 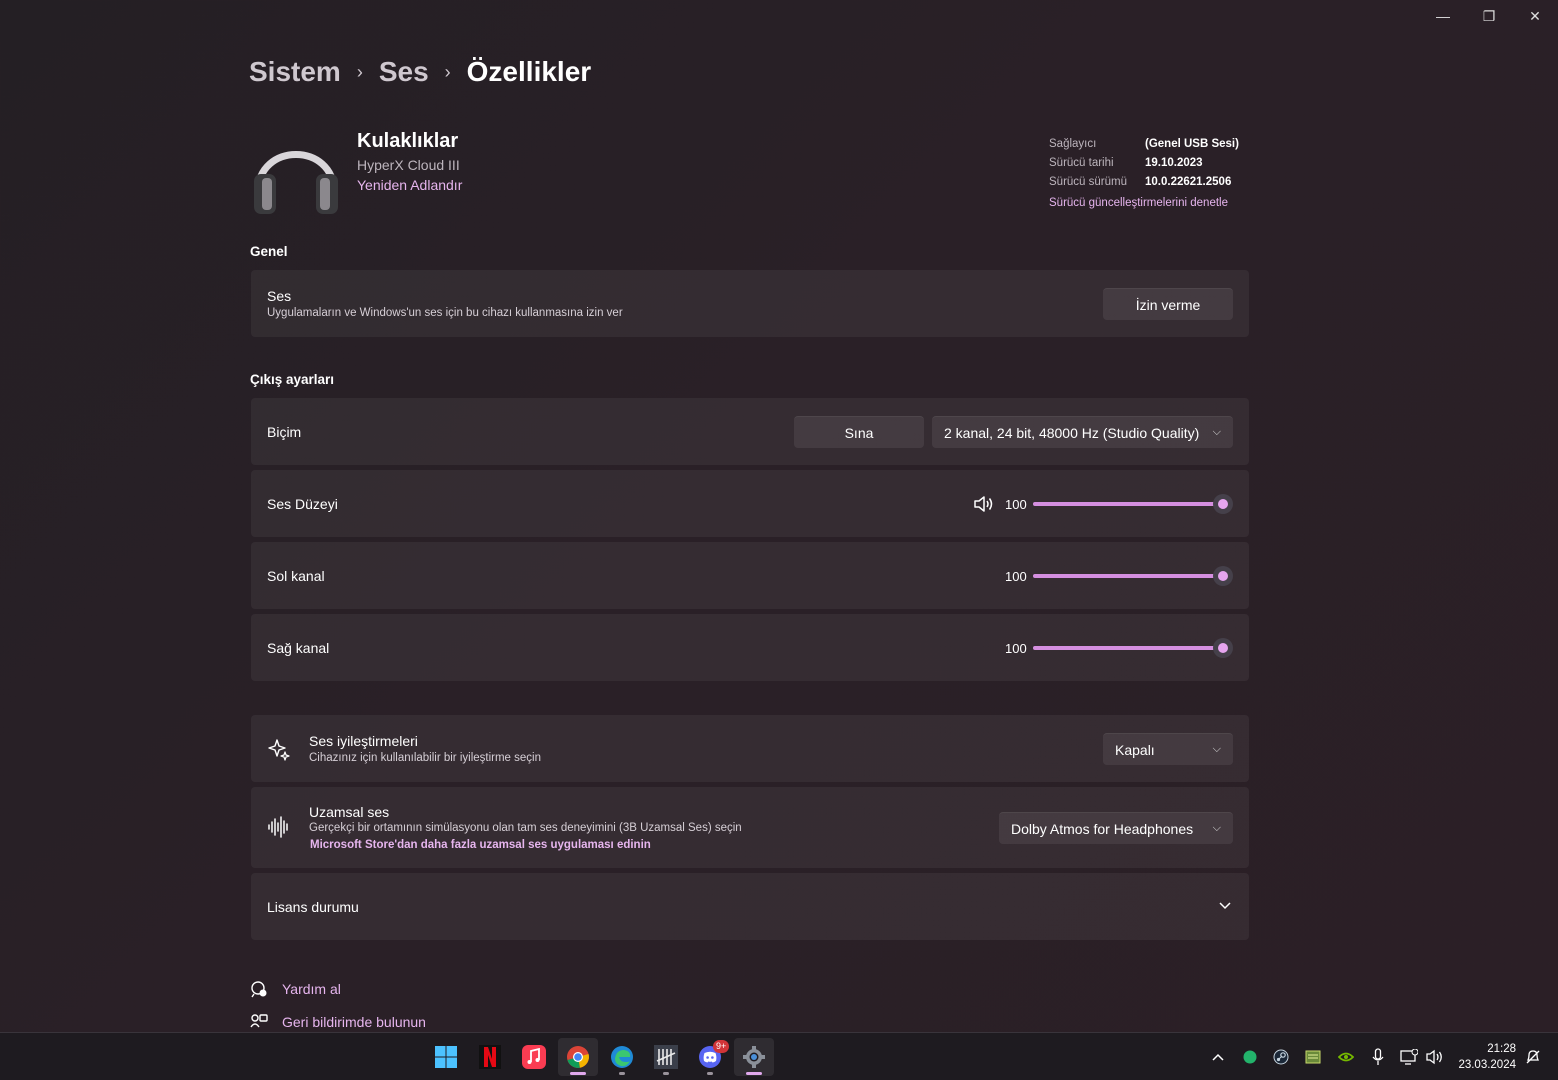 What do you see at coordinates (1016, 648) in the screenshot?
I see `right-channel-value: 100` at bounding box center [1016, 648].